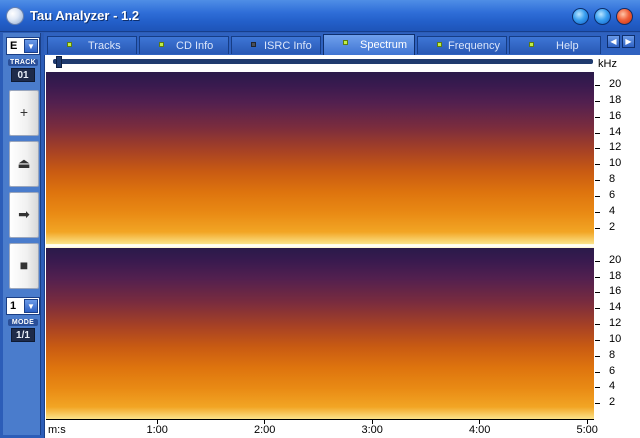 This screenshot has width=640, height=438. What do you see at coordinates (613, 41) in the screenshot?
I see `chevron-left-icon: ◀` at bounding box center [613, 41].